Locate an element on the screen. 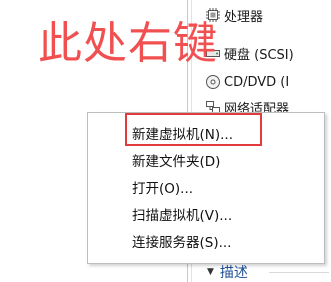 The image size is (331, 282). section-rule is located at coordinates (299, 272).